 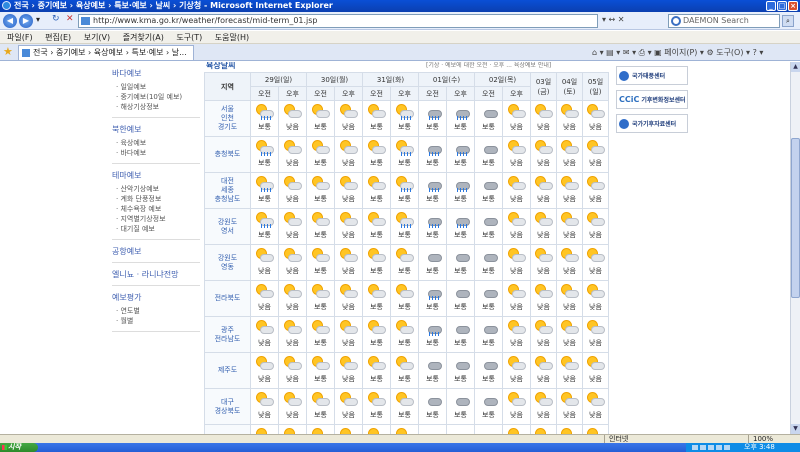 I want to click on sidebar-item: · 대기질 예보, so click(x=158, y=229).